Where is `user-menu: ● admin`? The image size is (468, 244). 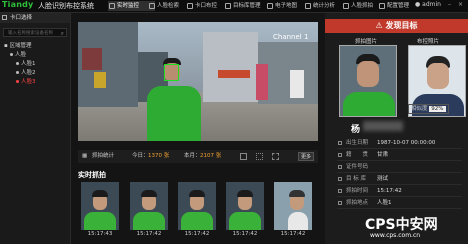 user-menu: ● admin is located at coordinates (428, 4).